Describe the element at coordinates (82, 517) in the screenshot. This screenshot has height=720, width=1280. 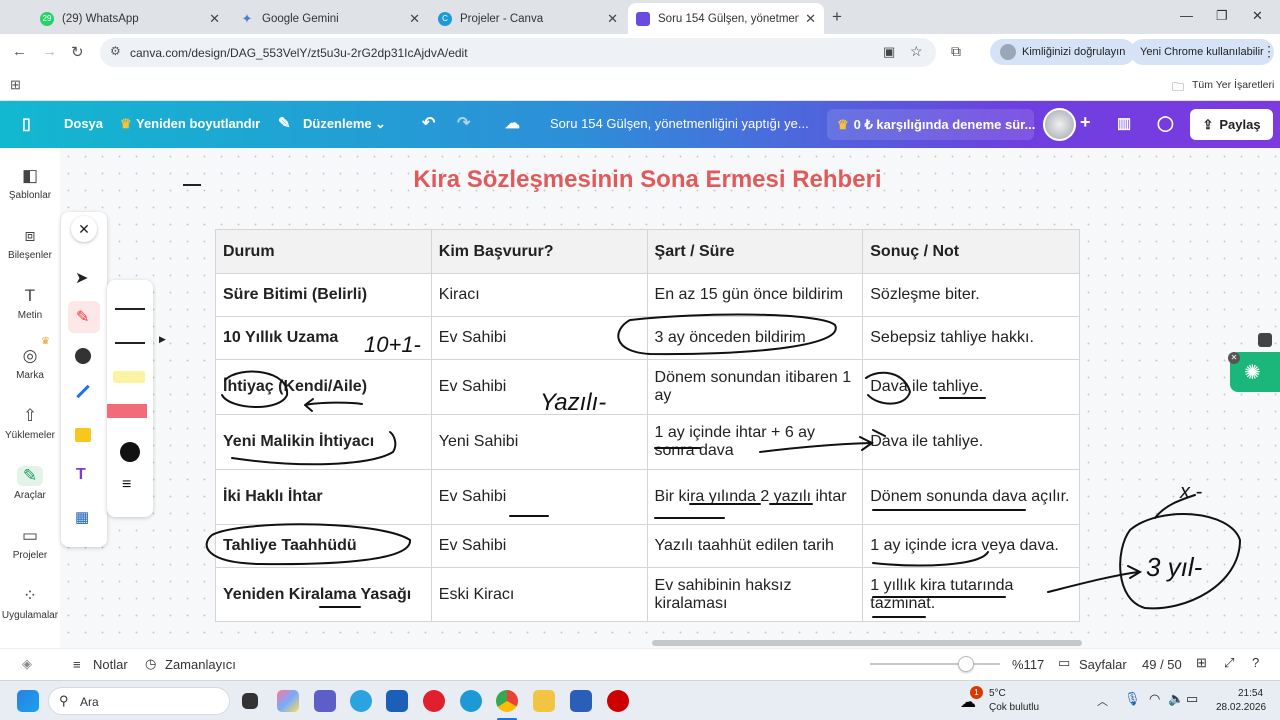
I see `table-tool-icon: ▦` at that location.